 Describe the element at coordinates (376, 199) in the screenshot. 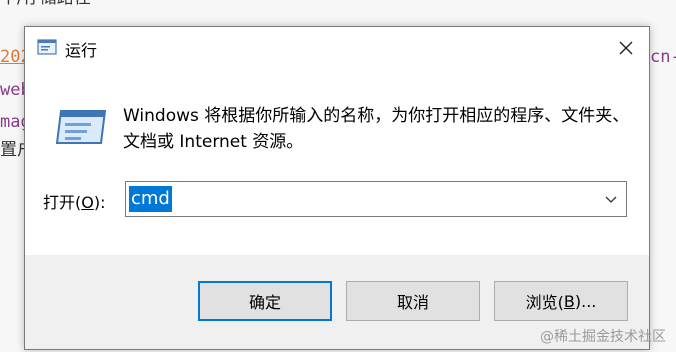

I see `open-combobox: cmd` at that location.